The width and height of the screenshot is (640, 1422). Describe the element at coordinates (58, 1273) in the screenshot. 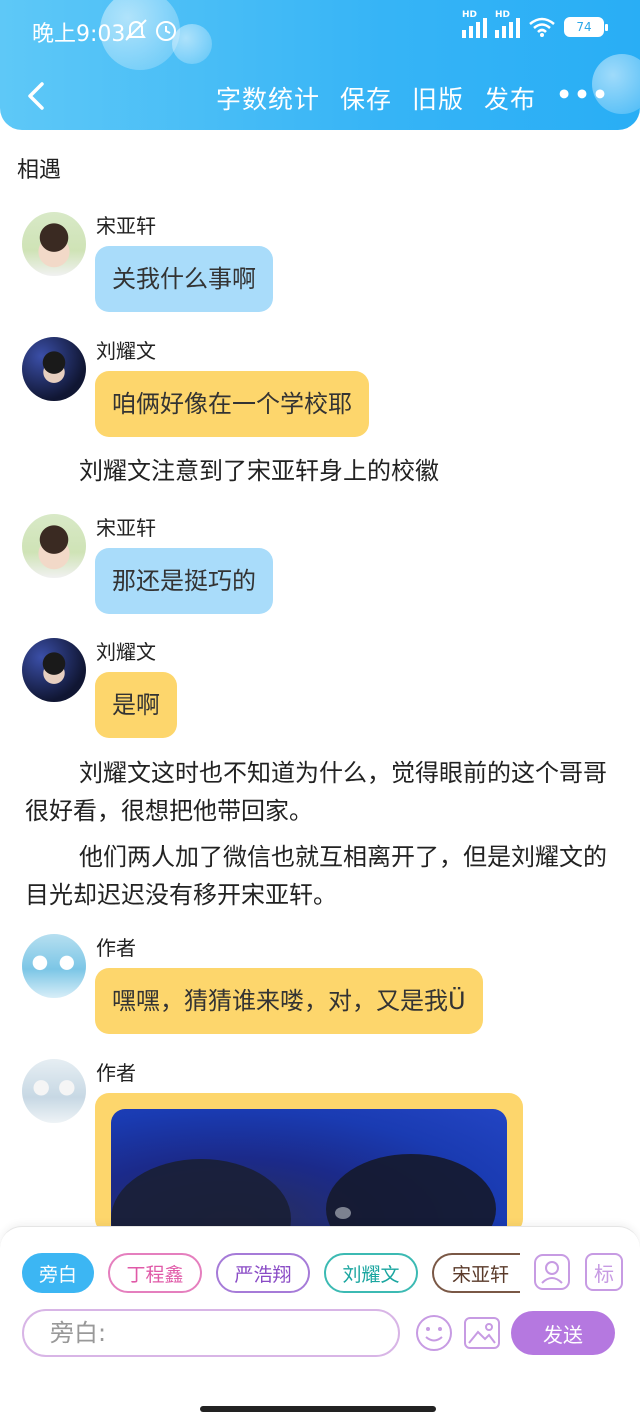

I see `role-chip-narration: 旁白` at that location.